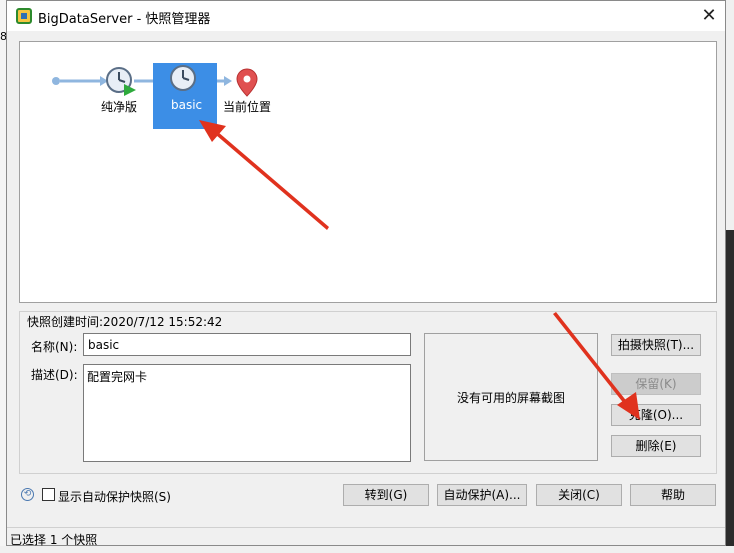 This screenshot has width=734, height=553. Describe the element at coordinates (48, 494) in the screenshot. I see `show-autoprotect-checkbox` at that location.